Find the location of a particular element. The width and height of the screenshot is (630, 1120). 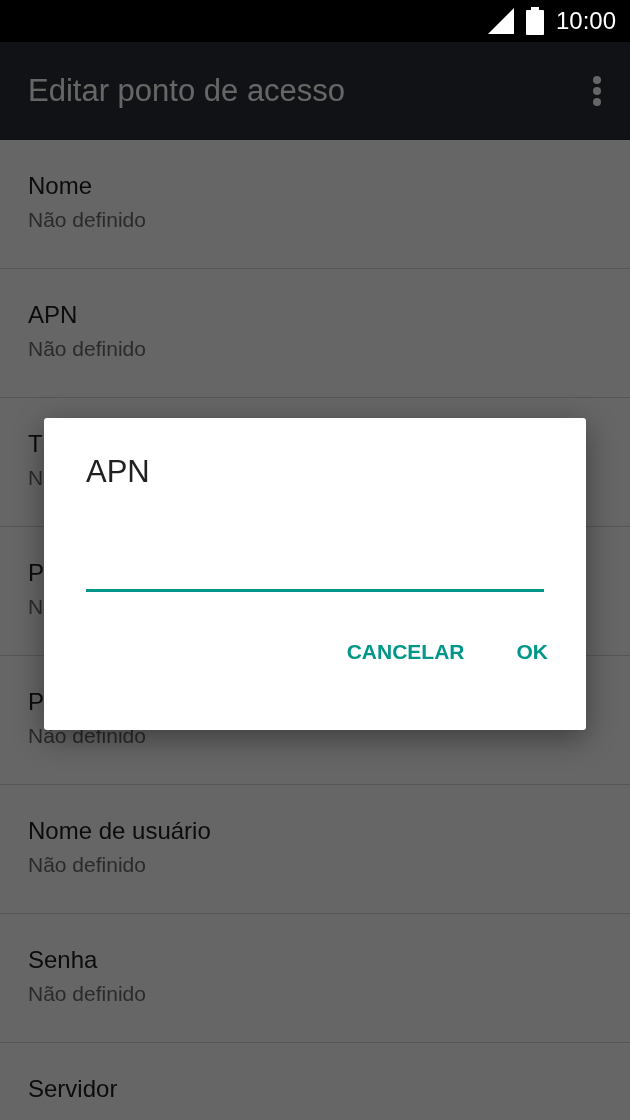

battery-icon is located at coordinates (534, 21).